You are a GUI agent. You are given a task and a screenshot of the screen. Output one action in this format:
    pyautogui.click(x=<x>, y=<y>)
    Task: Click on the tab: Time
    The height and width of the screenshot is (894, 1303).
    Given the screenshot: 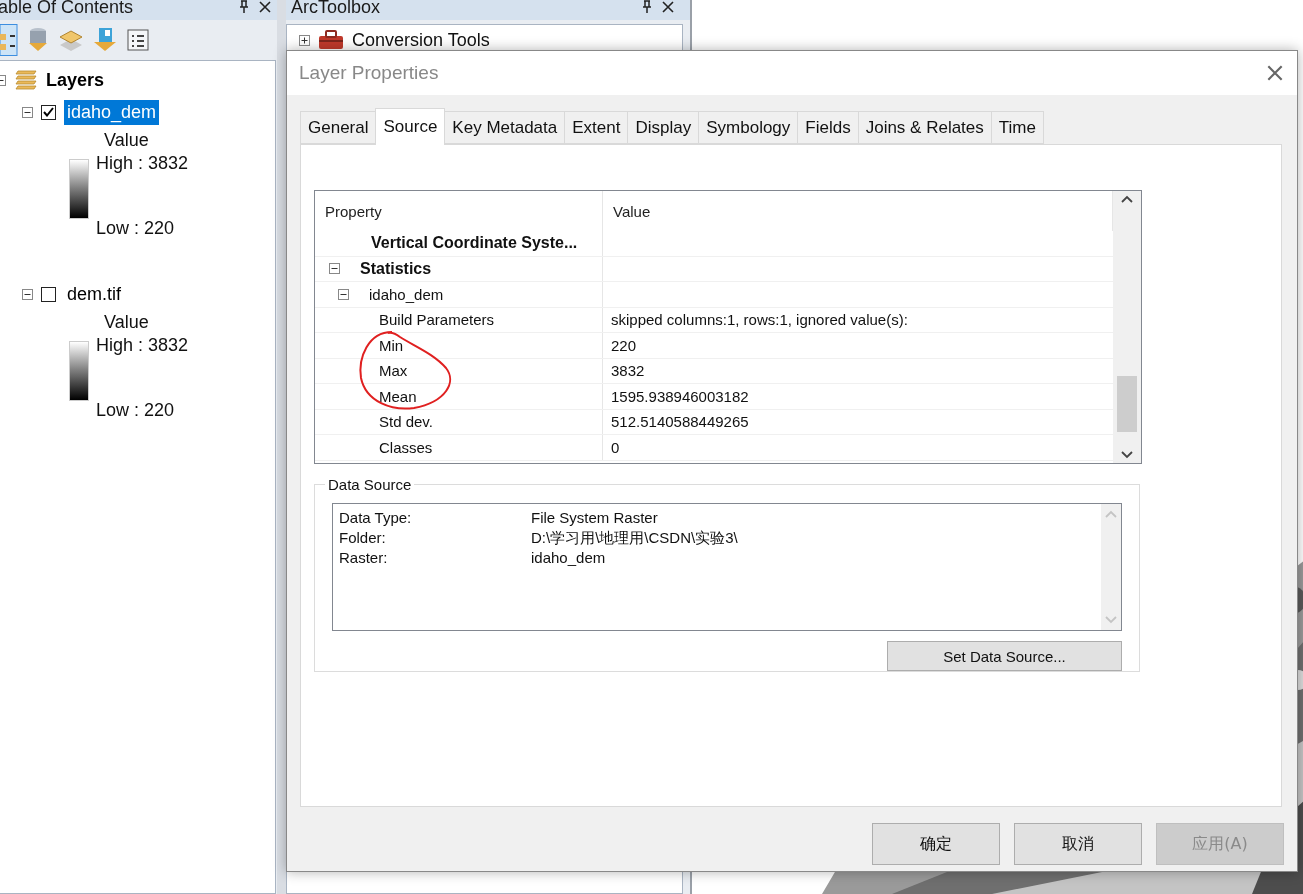 What is the action you would take?
    pyautogui.click(x=1017, y=127)
    